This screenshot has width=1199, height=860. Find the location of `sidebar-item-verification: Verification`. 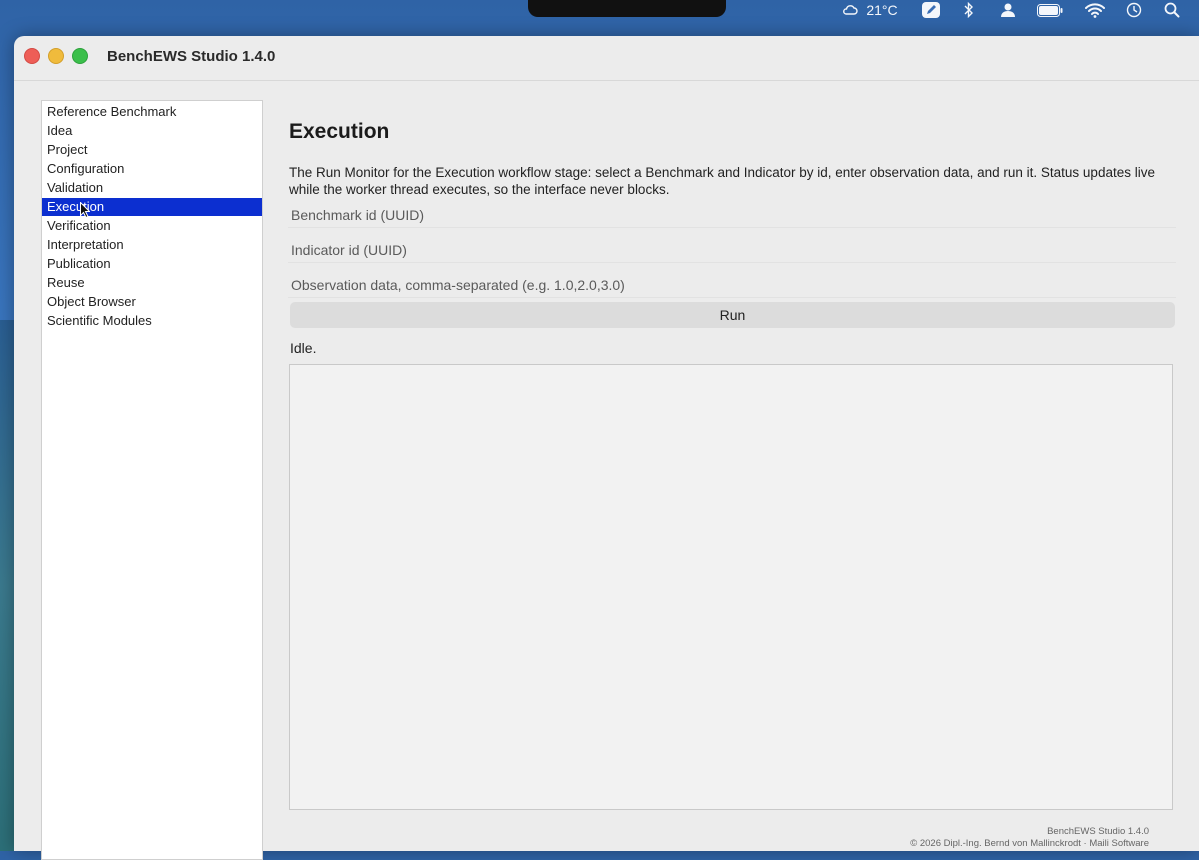

sidebar-item-verification: Verification is located at coordinates (152, 226).